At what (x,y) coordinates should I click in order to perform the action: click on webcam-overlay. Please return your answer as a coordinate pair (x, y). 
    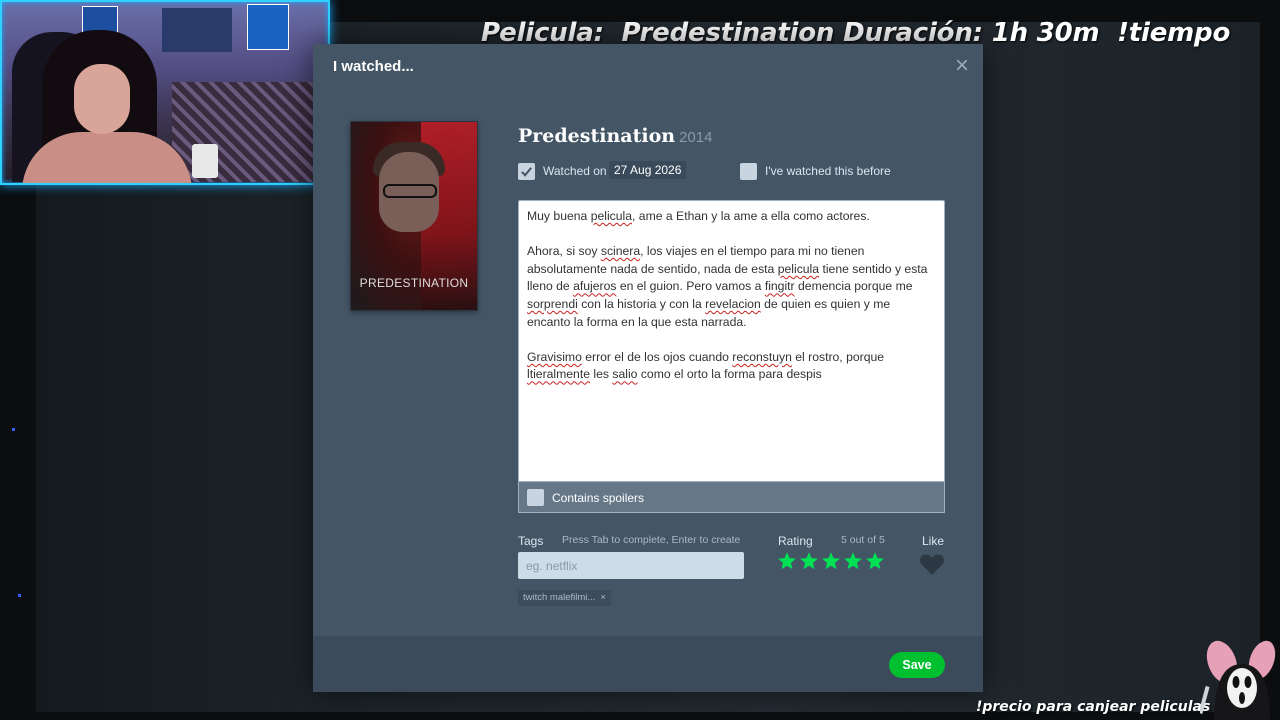
    Looking at the image, I should click on (165, 92).